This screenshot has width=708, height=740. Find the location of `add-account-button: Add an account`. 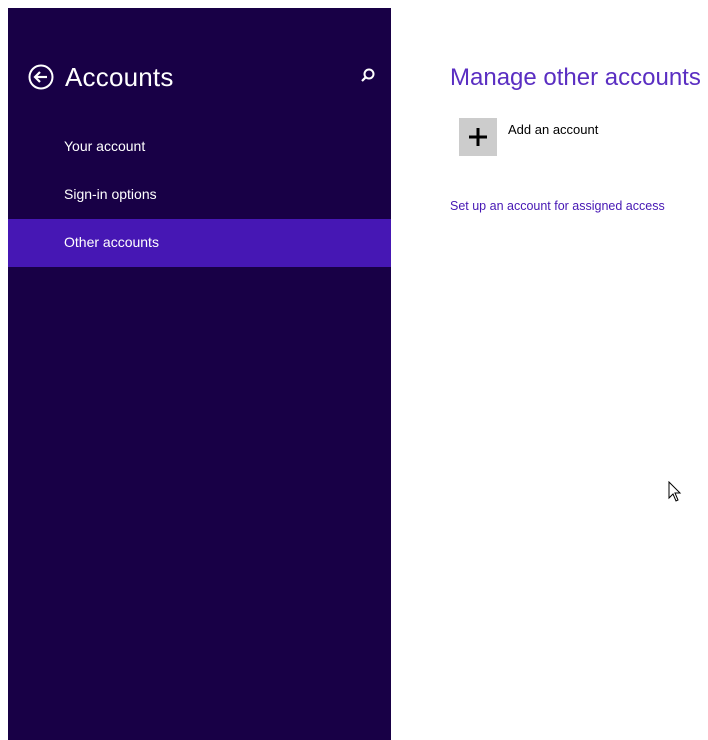

add-account-button: Add an account is located at coordinates (569, 138).